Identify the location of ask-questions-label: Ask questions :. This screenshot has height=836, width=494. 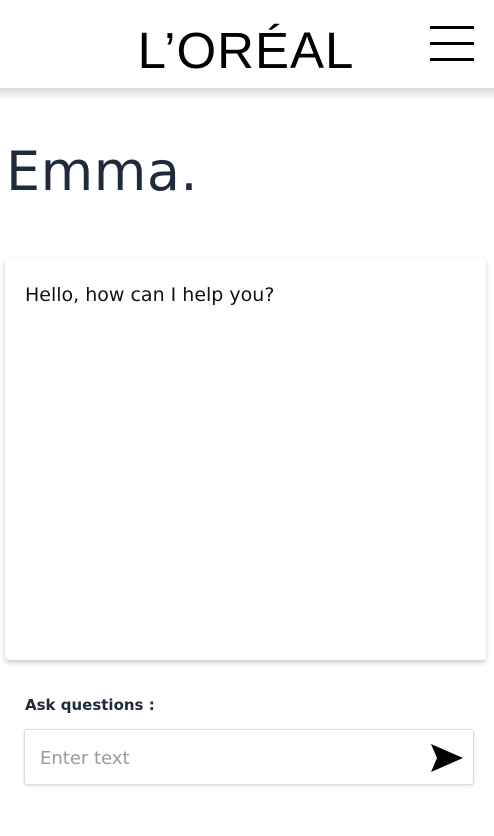
(90, 705).